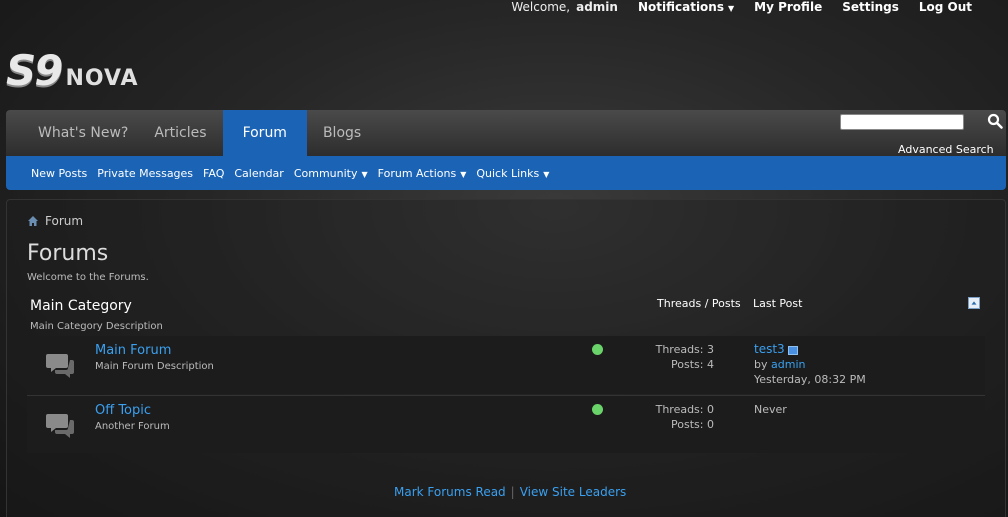 This screenshot has width=1008, height=517. Describe the element at coordinates (684, 349) in the screenshot. I see `threads-count: Threads: 3` at that location.